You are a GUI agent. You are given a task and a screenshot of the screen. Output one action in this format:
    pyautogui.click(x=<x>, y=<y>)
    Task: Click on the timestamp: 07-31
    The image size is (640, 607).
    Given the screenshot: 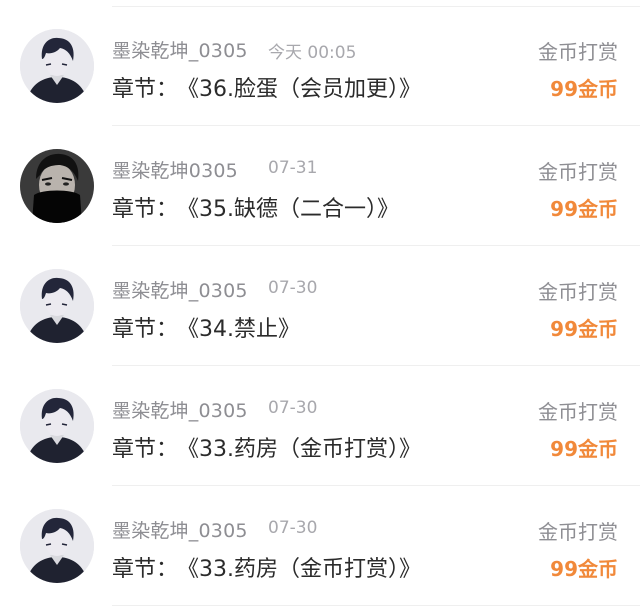 What is the action you would take?
    pyautogui.click(x=293, y=168)
    